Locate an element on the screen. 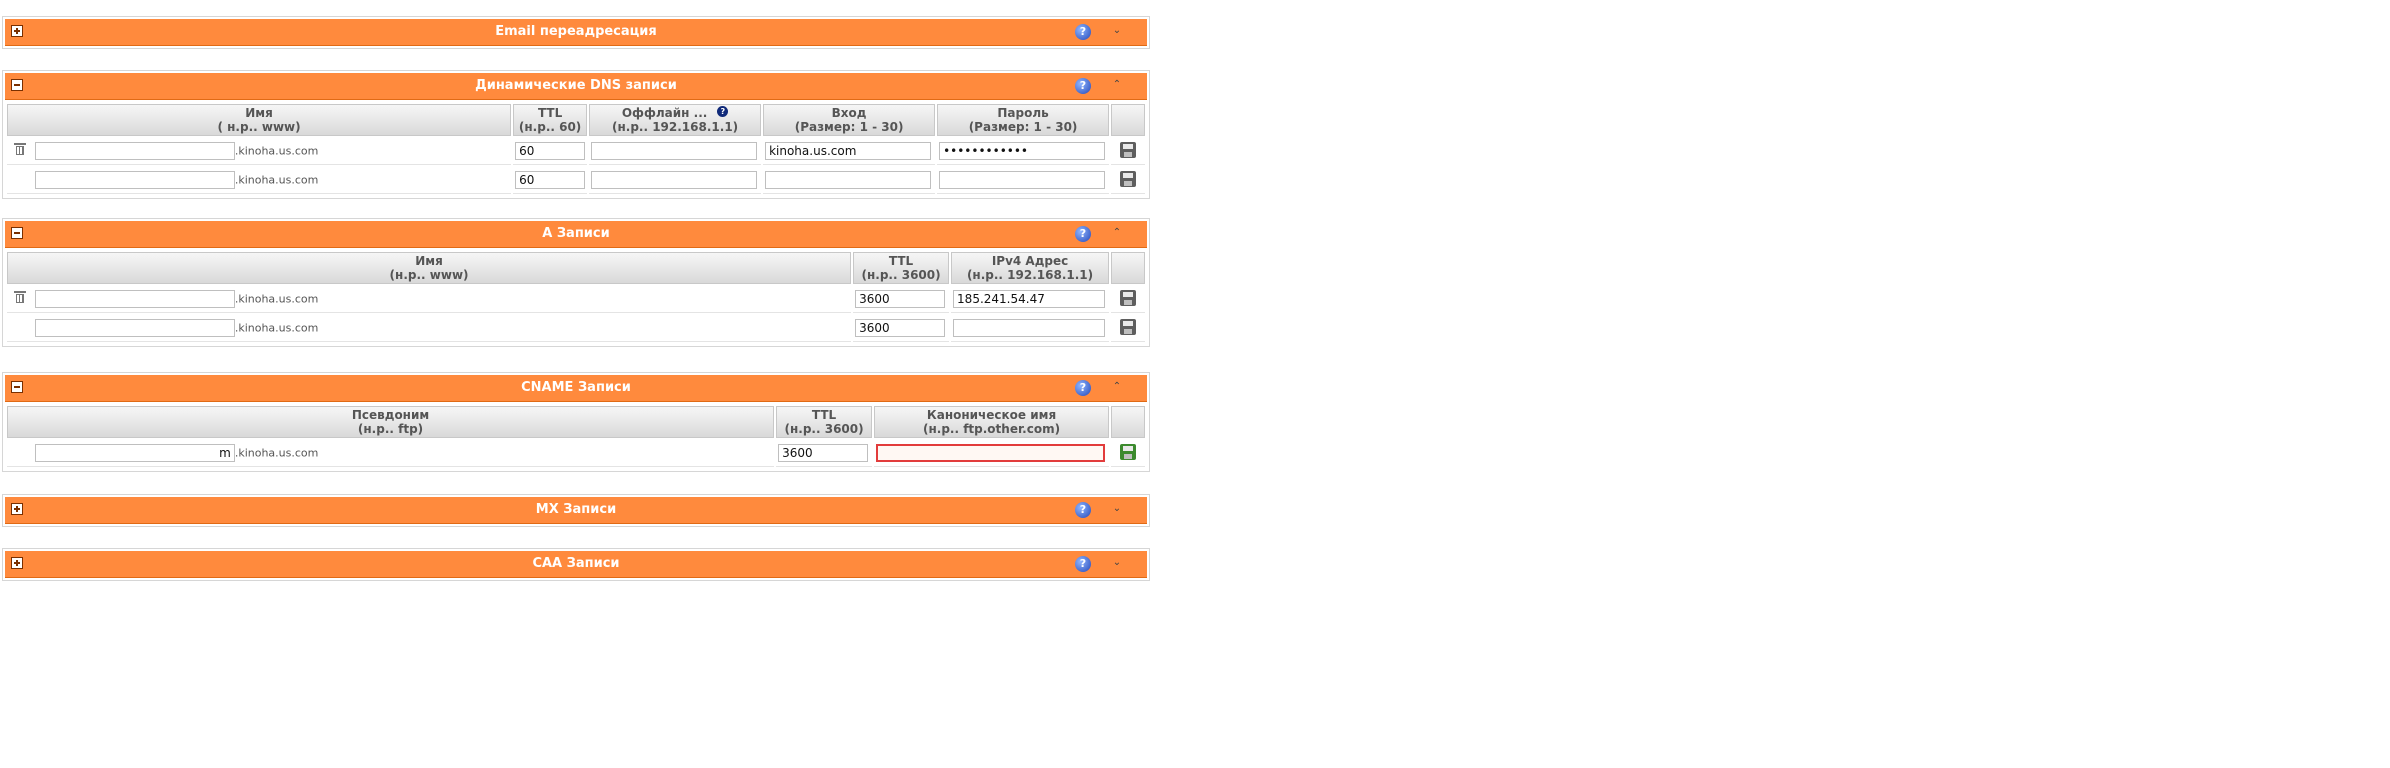 This screenshot has width=2390, height=768. section-title: CAA Записи is located at coordinates (576, 563).